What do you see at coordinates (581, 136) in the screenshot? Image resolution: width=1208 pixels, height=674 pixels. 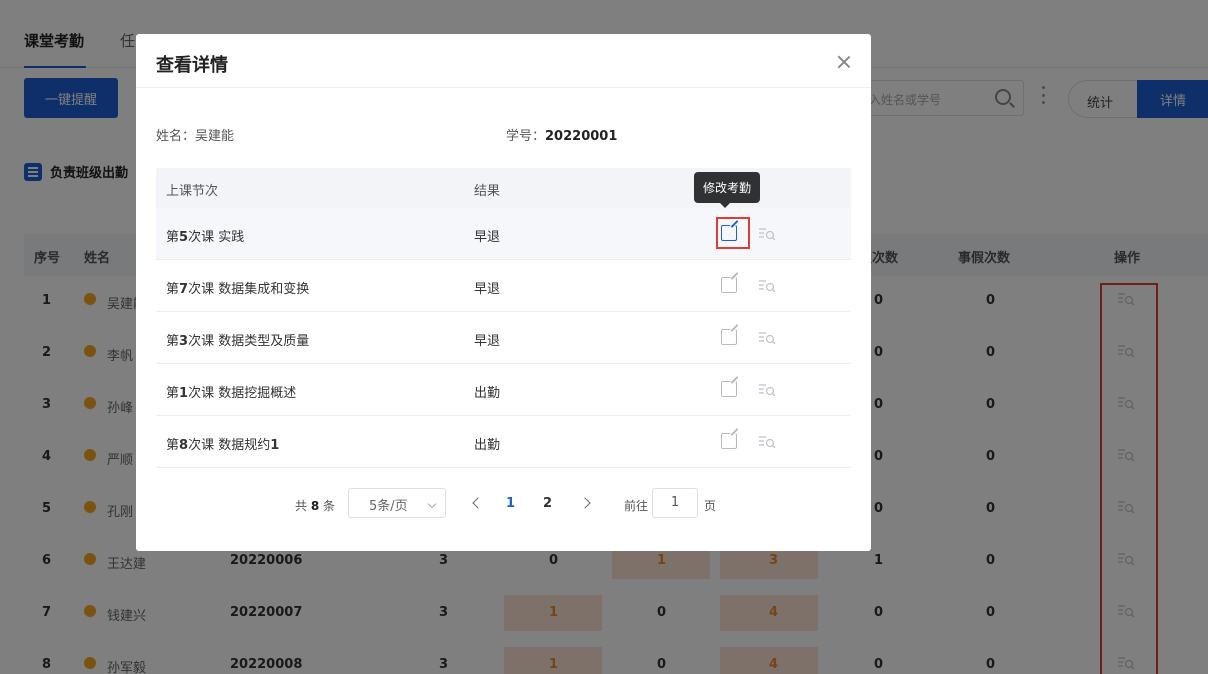 I see `id-value: 20220001` at bounding box center [581, 136].